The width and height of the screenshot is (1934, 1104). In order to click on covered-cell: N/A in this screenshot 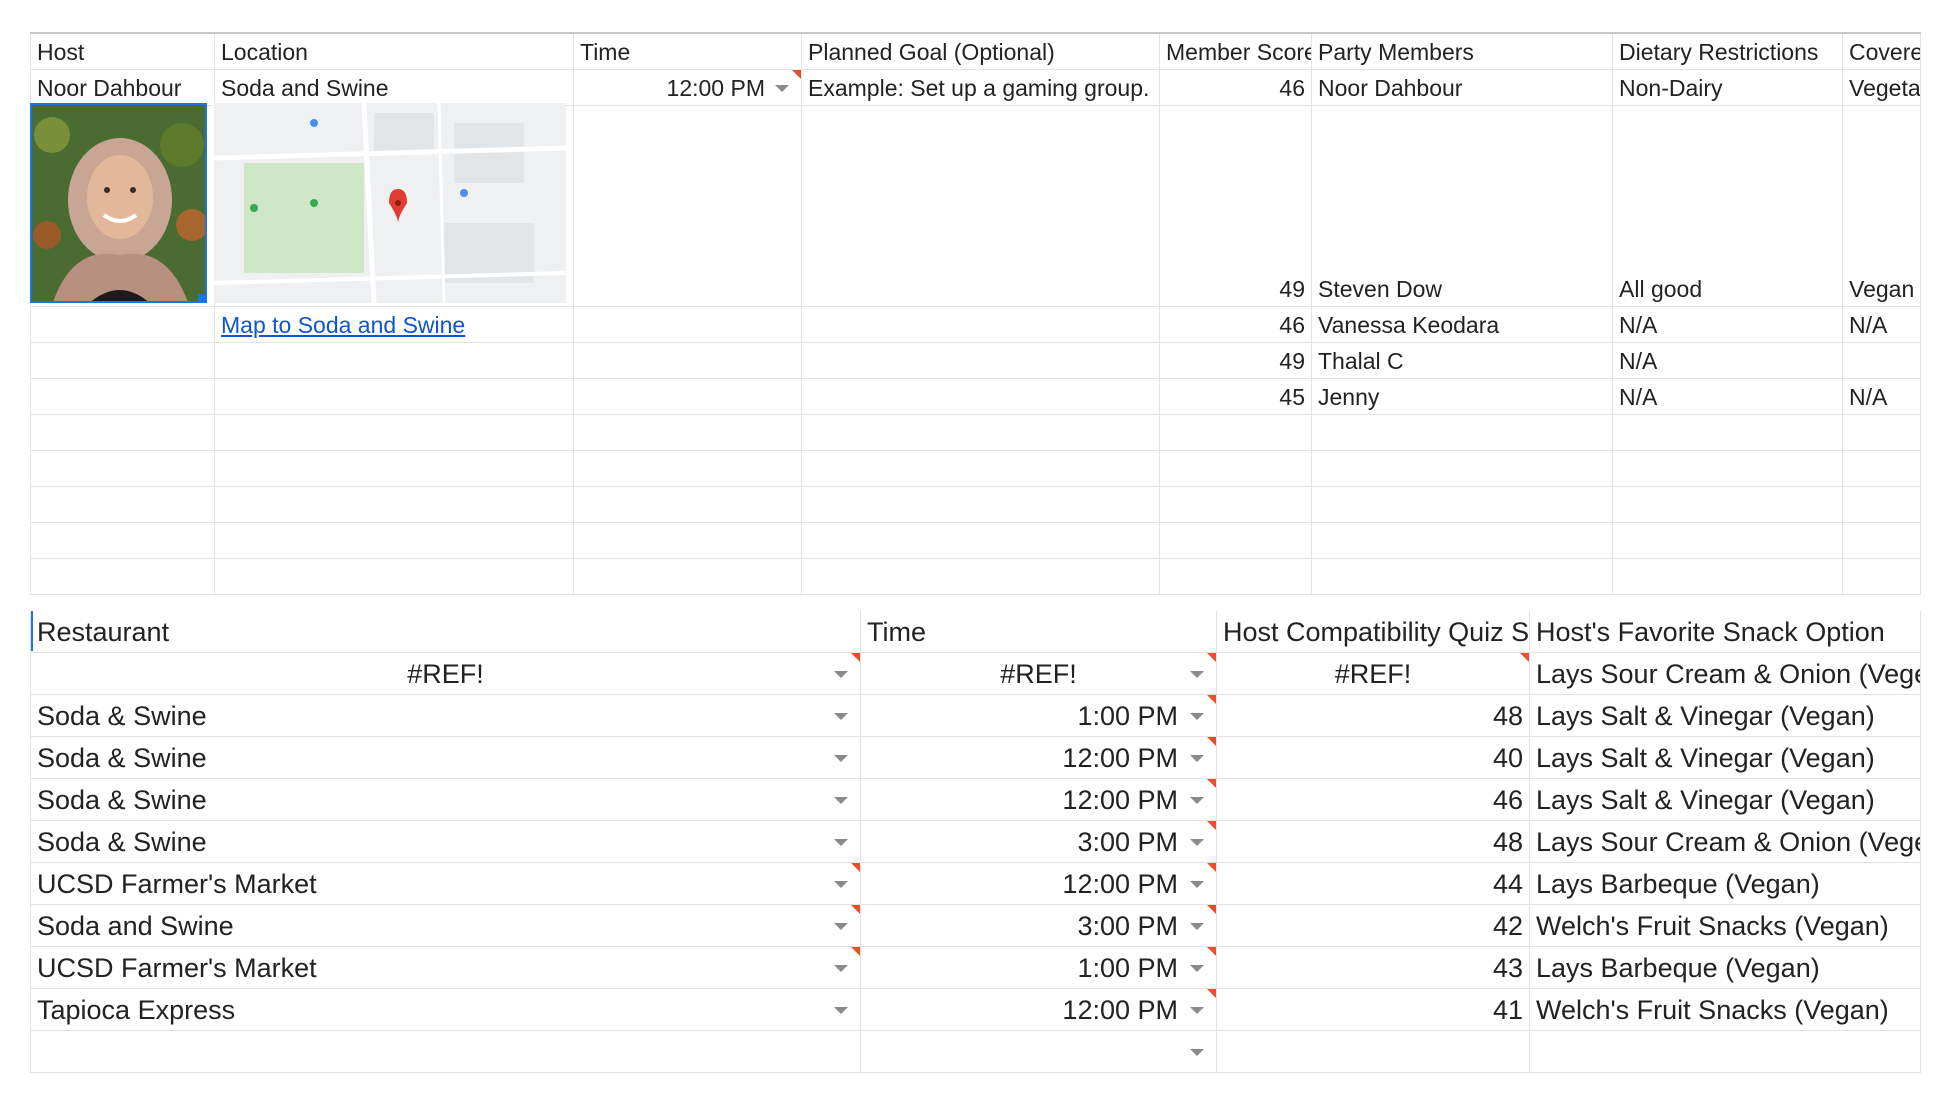, I will do `click(1881, 396)`.